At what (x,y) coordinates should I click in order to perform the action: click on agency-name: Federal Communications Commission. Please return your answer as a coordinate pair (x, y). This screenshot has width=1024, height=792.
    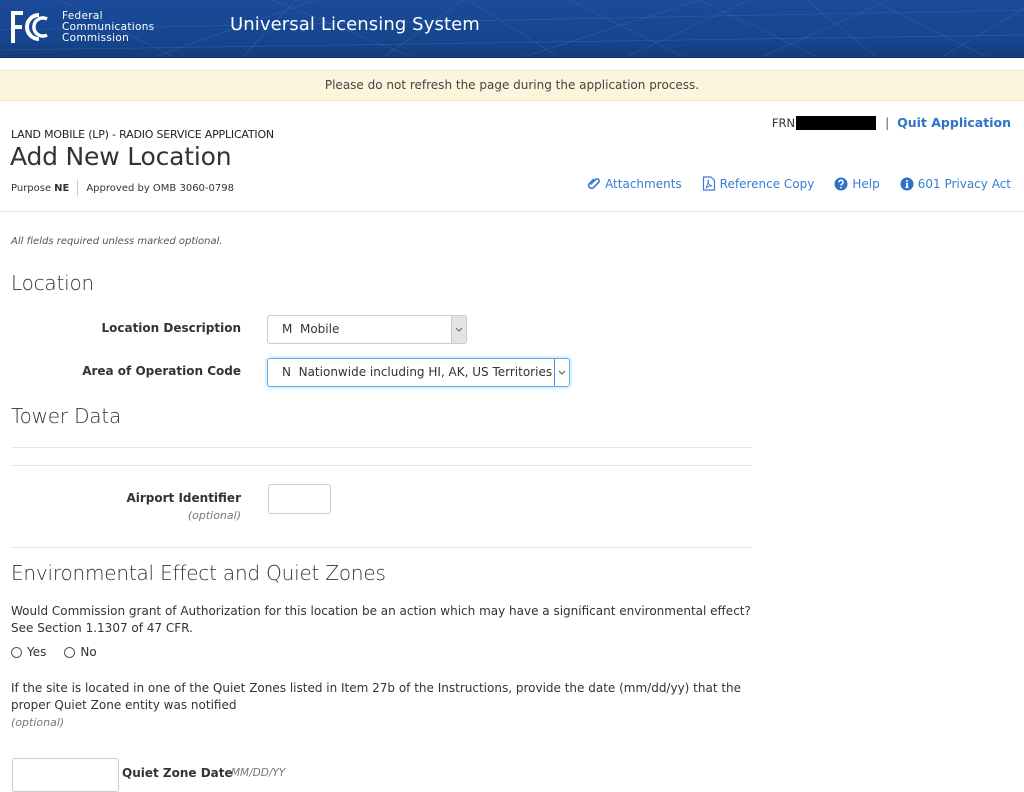
    Looking at the image, I should click on (108, 26).